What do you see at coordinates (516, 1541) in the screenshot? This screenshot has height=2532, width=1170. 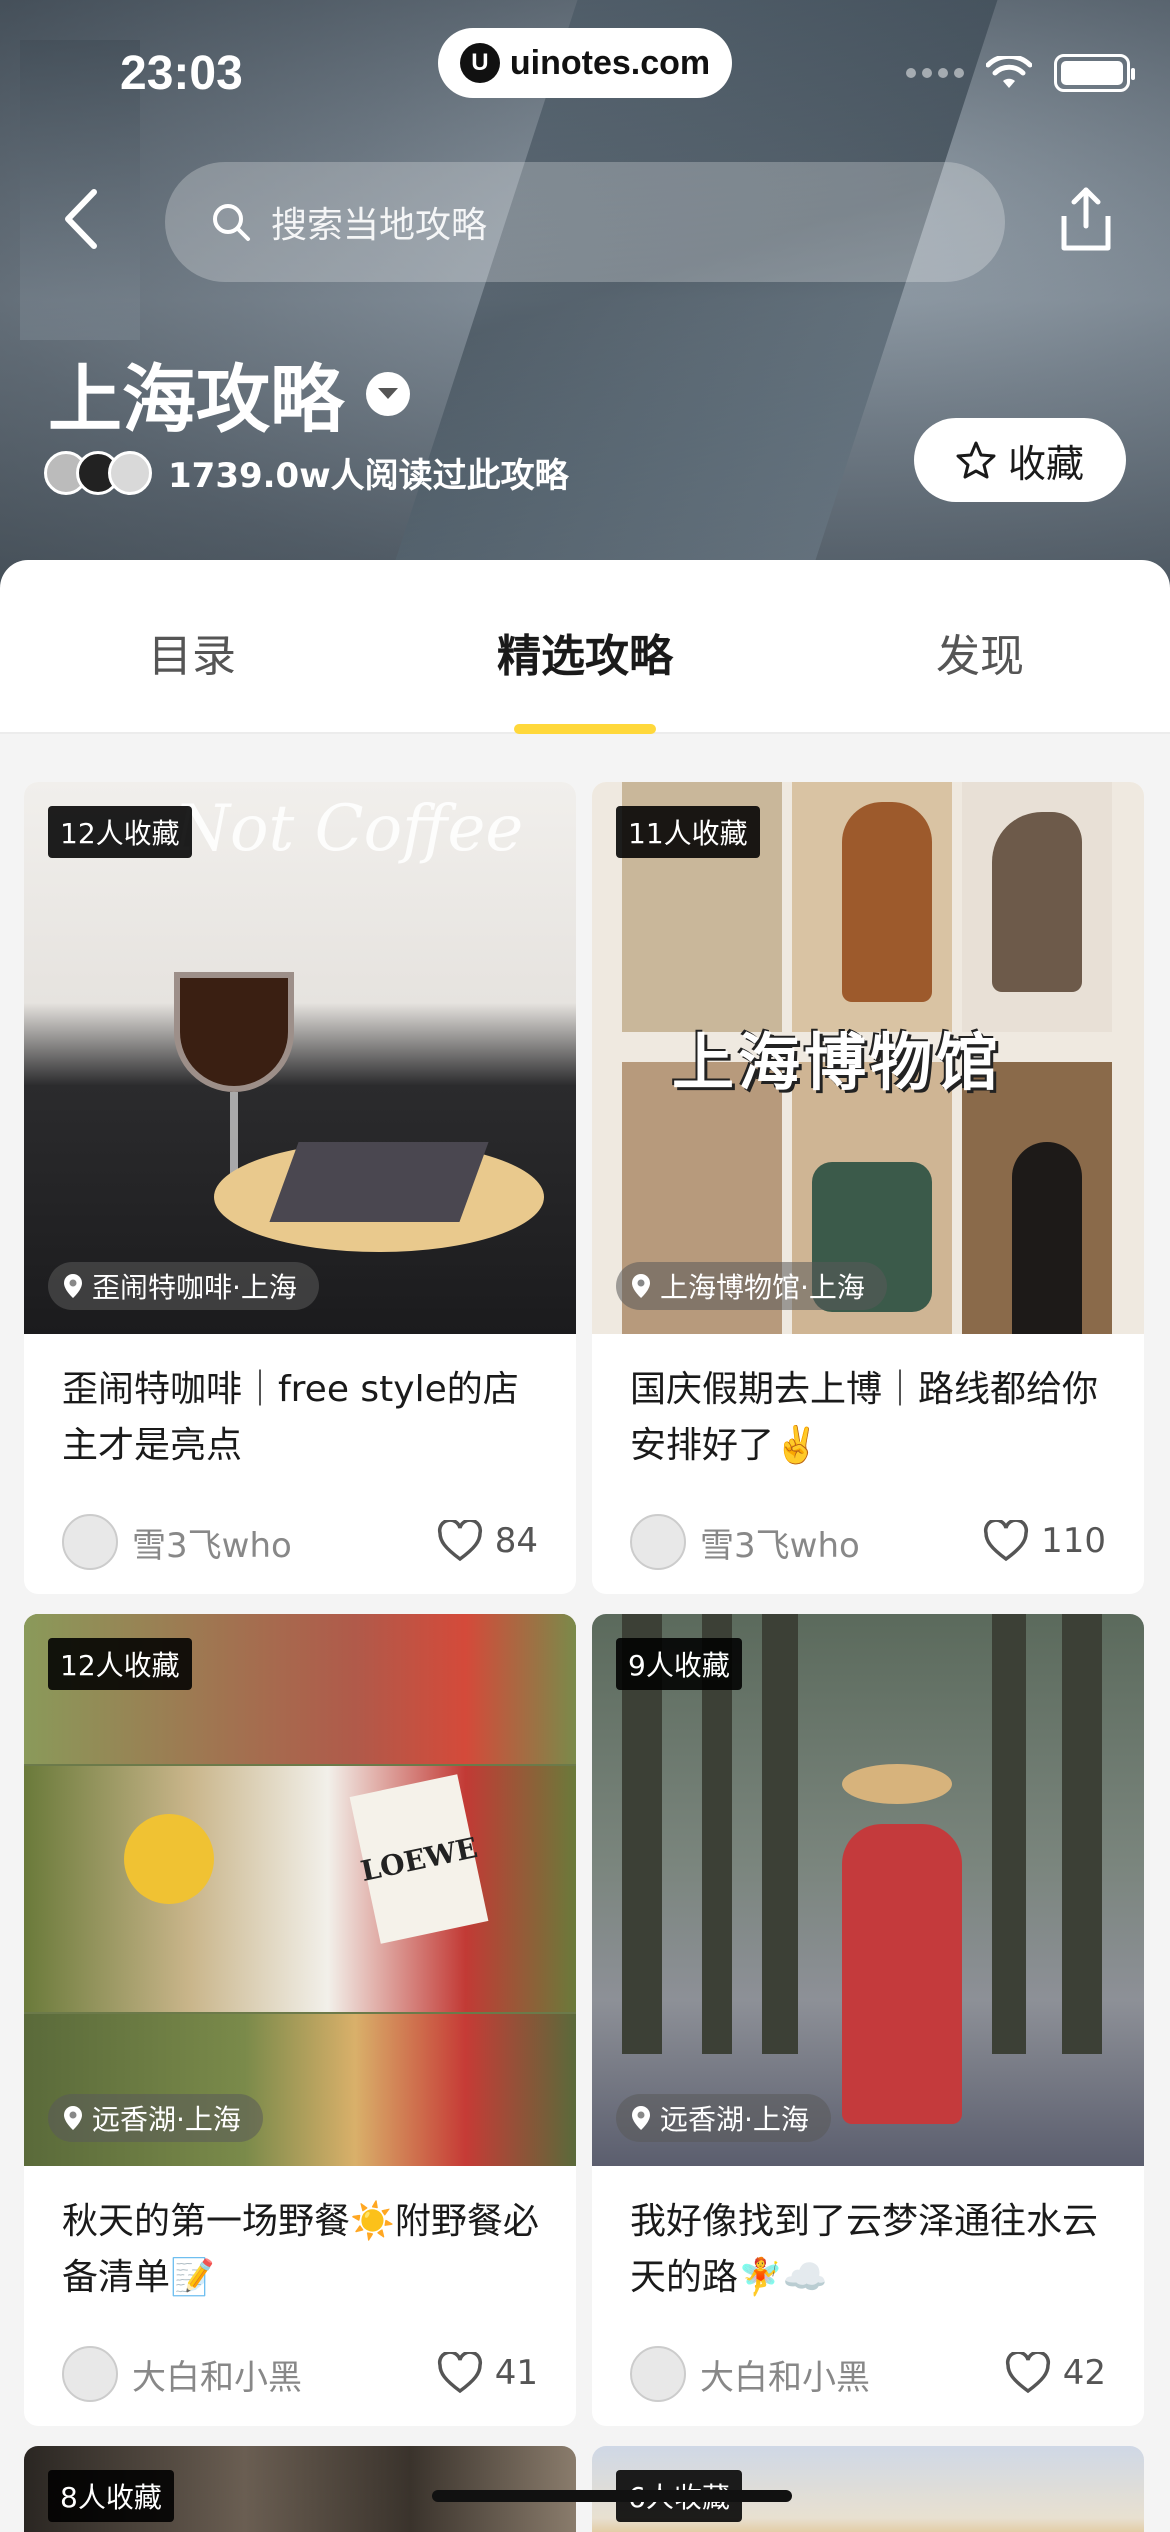 I see `like-count: 84` at bounding box center [516, 1541].